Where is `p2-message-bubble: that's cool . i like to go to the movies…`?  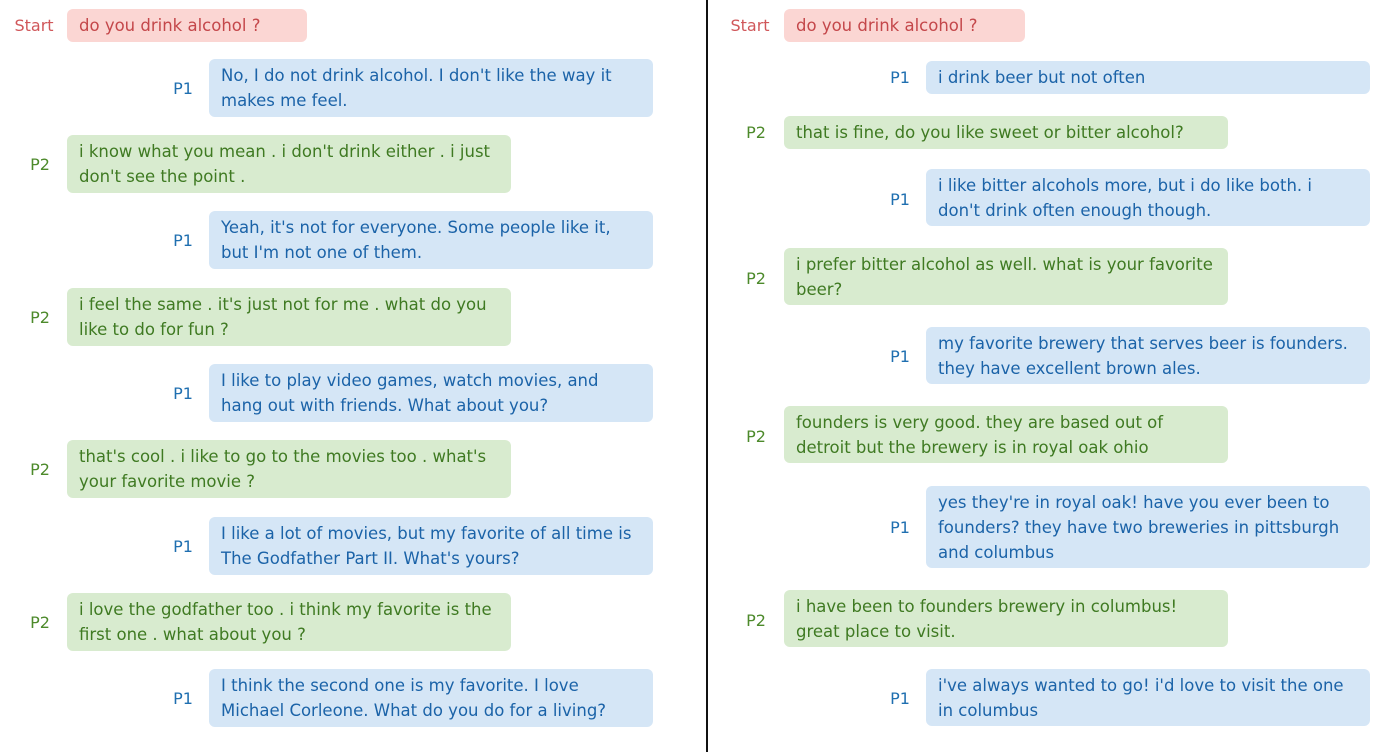
p2-message-bubble: that's cool . i like to go to the movies… is located at coordinates (289, 469).